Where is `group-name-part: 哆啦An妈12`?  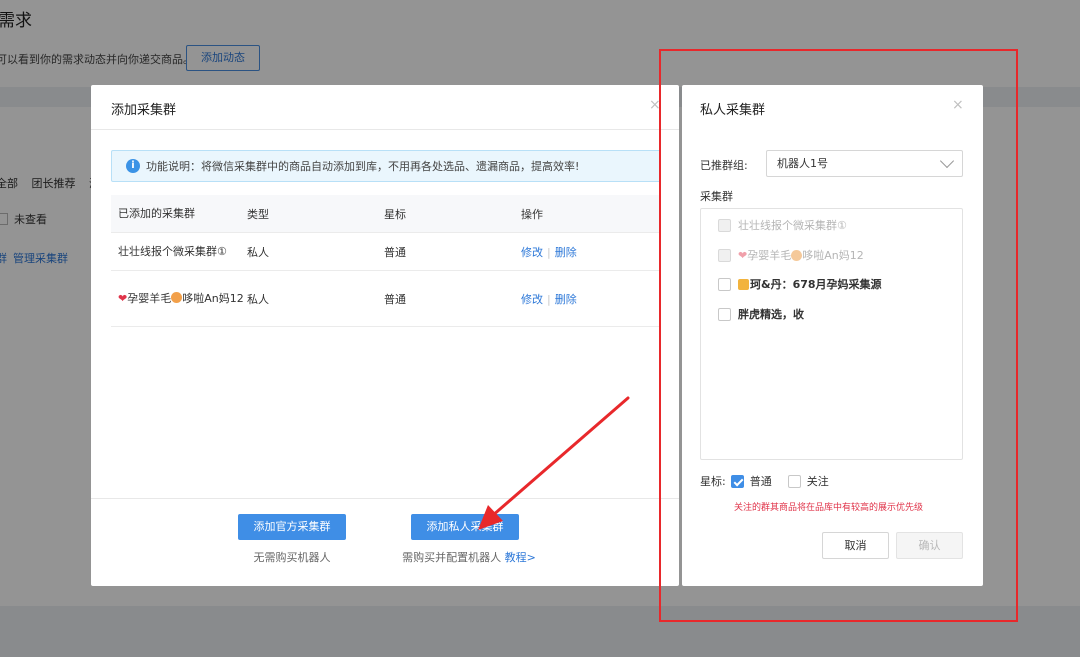 group-name-part: 哆啦An妈12 is located at coordinates (213, 298).